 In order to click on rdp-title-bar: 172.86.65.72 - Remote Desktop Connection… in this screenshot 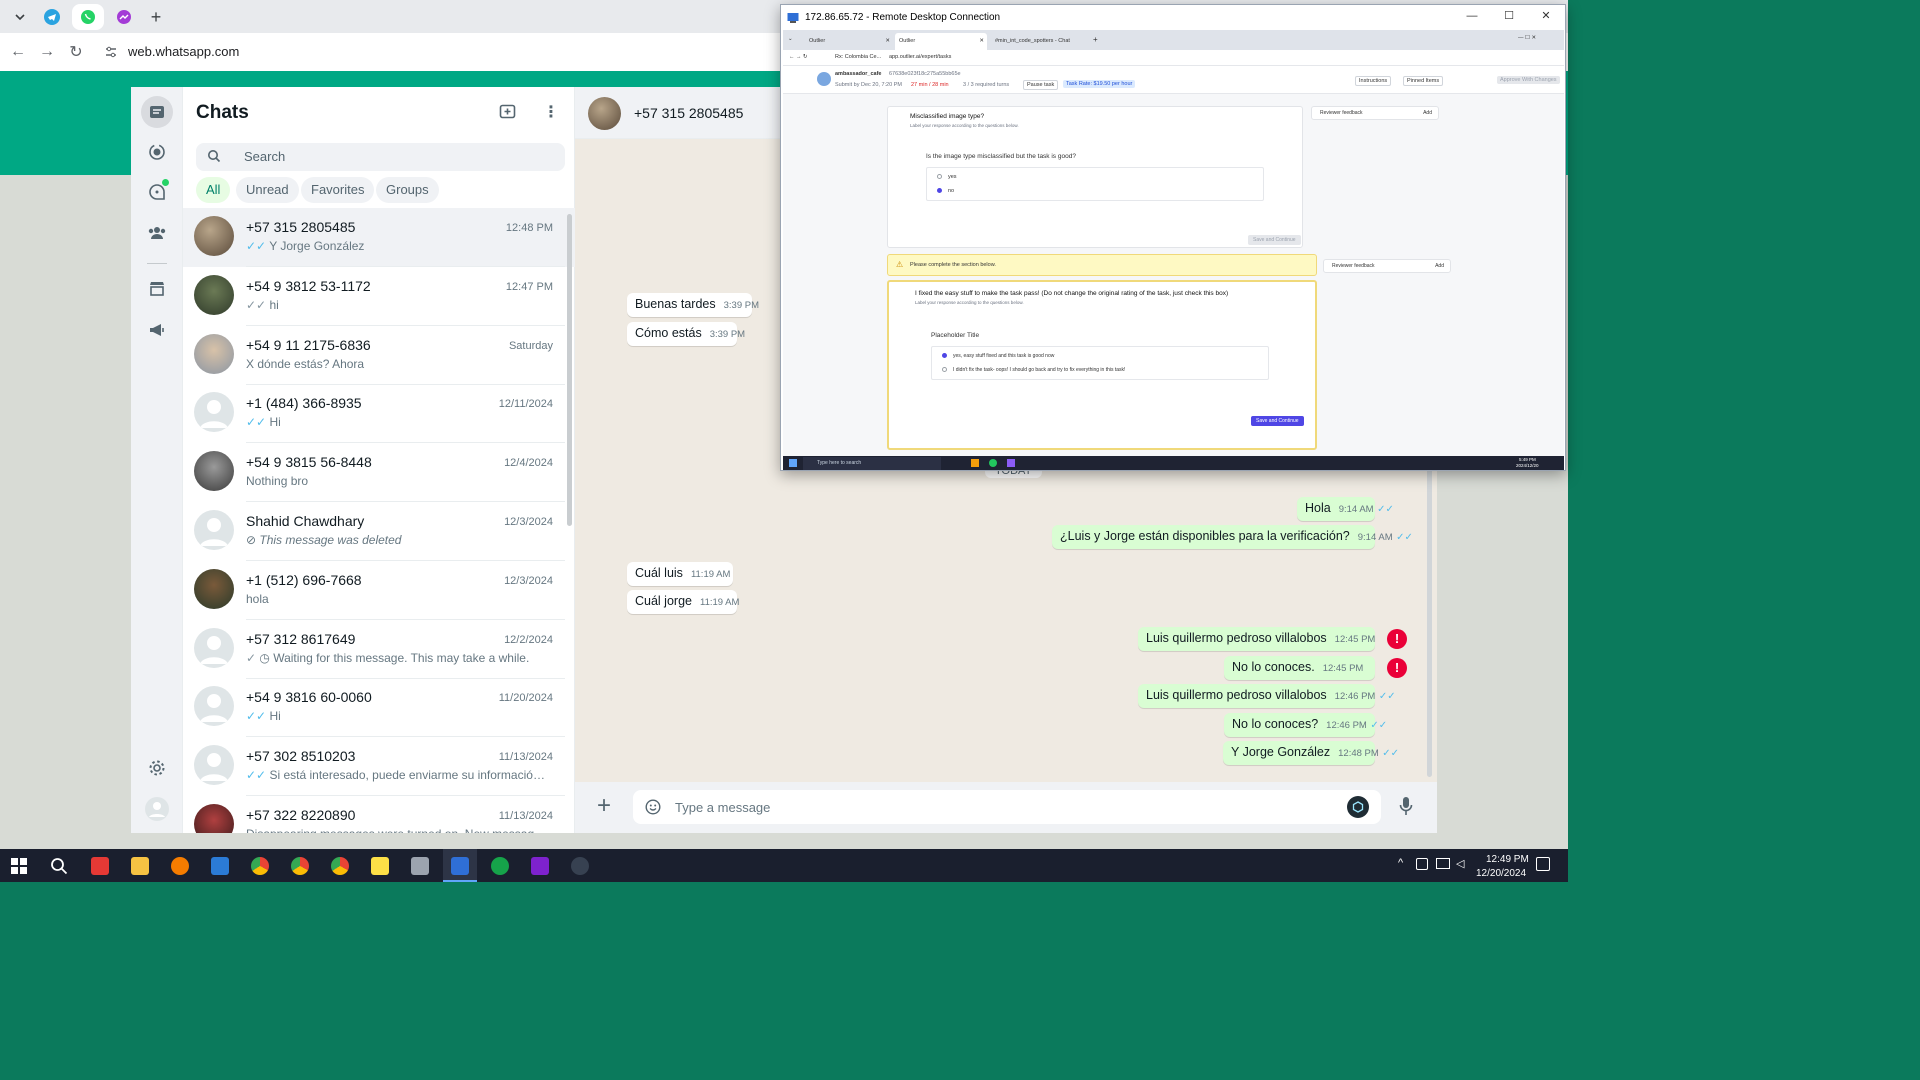, I will do `click(1173, 17)`.